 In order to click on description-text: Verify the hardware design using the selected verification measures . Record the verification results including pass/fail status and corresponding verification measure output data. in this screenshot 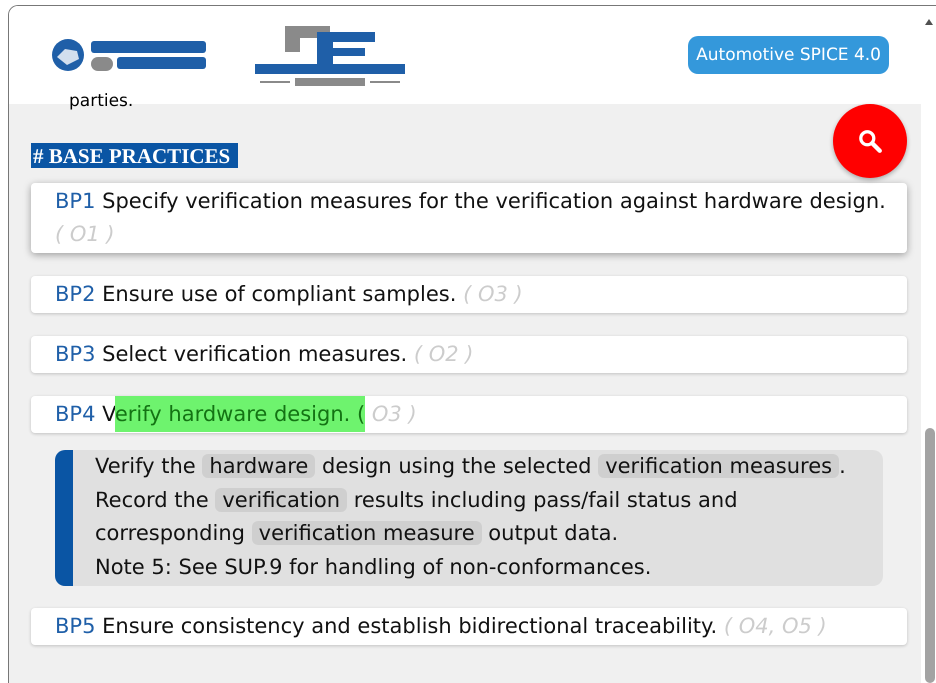, I will do `click(471, 500)`.